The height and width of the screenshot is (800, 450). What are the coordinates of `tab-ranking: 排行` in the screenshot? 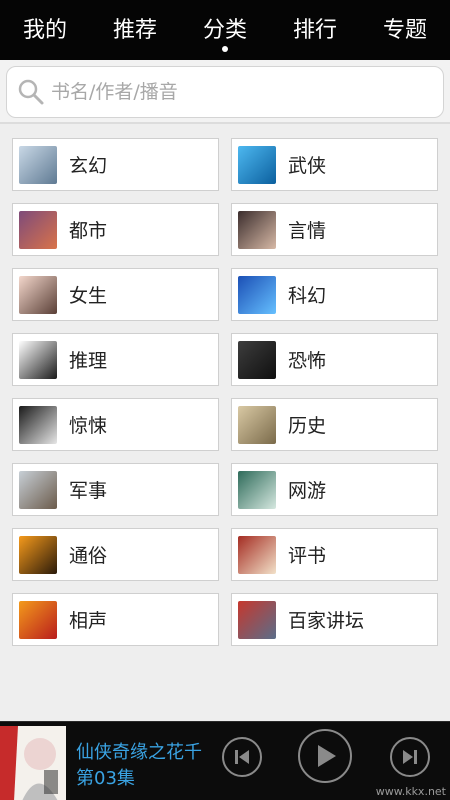 It's located at (315, 30).